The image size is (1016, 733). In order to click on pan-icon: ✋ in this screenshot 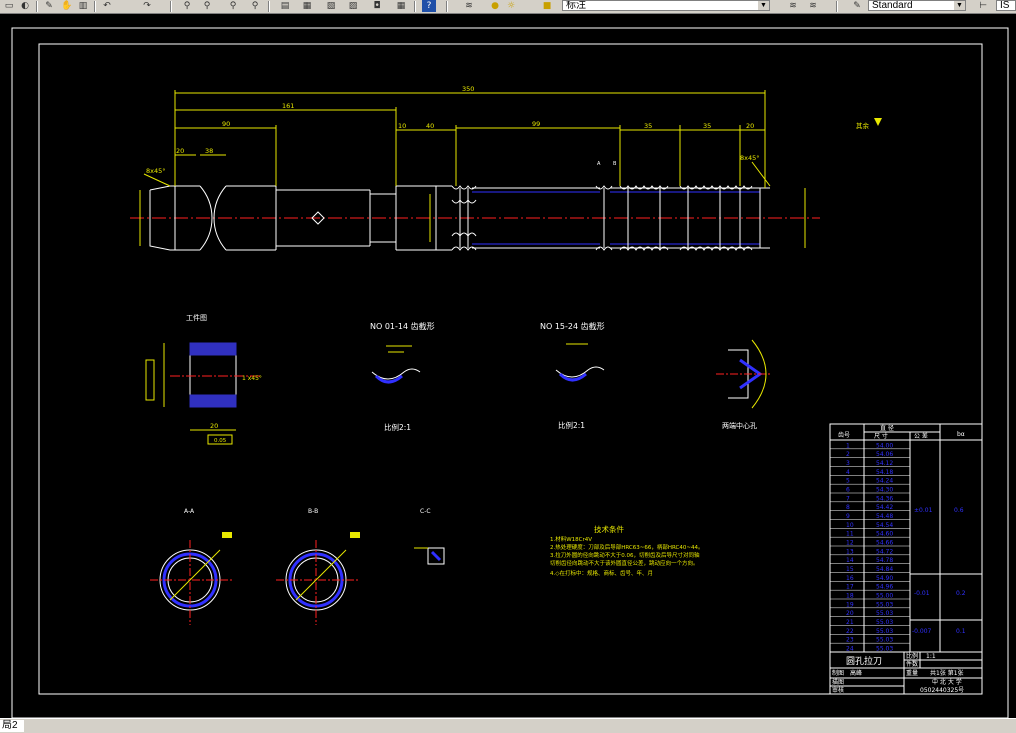, I will do `click(67, 6)`.